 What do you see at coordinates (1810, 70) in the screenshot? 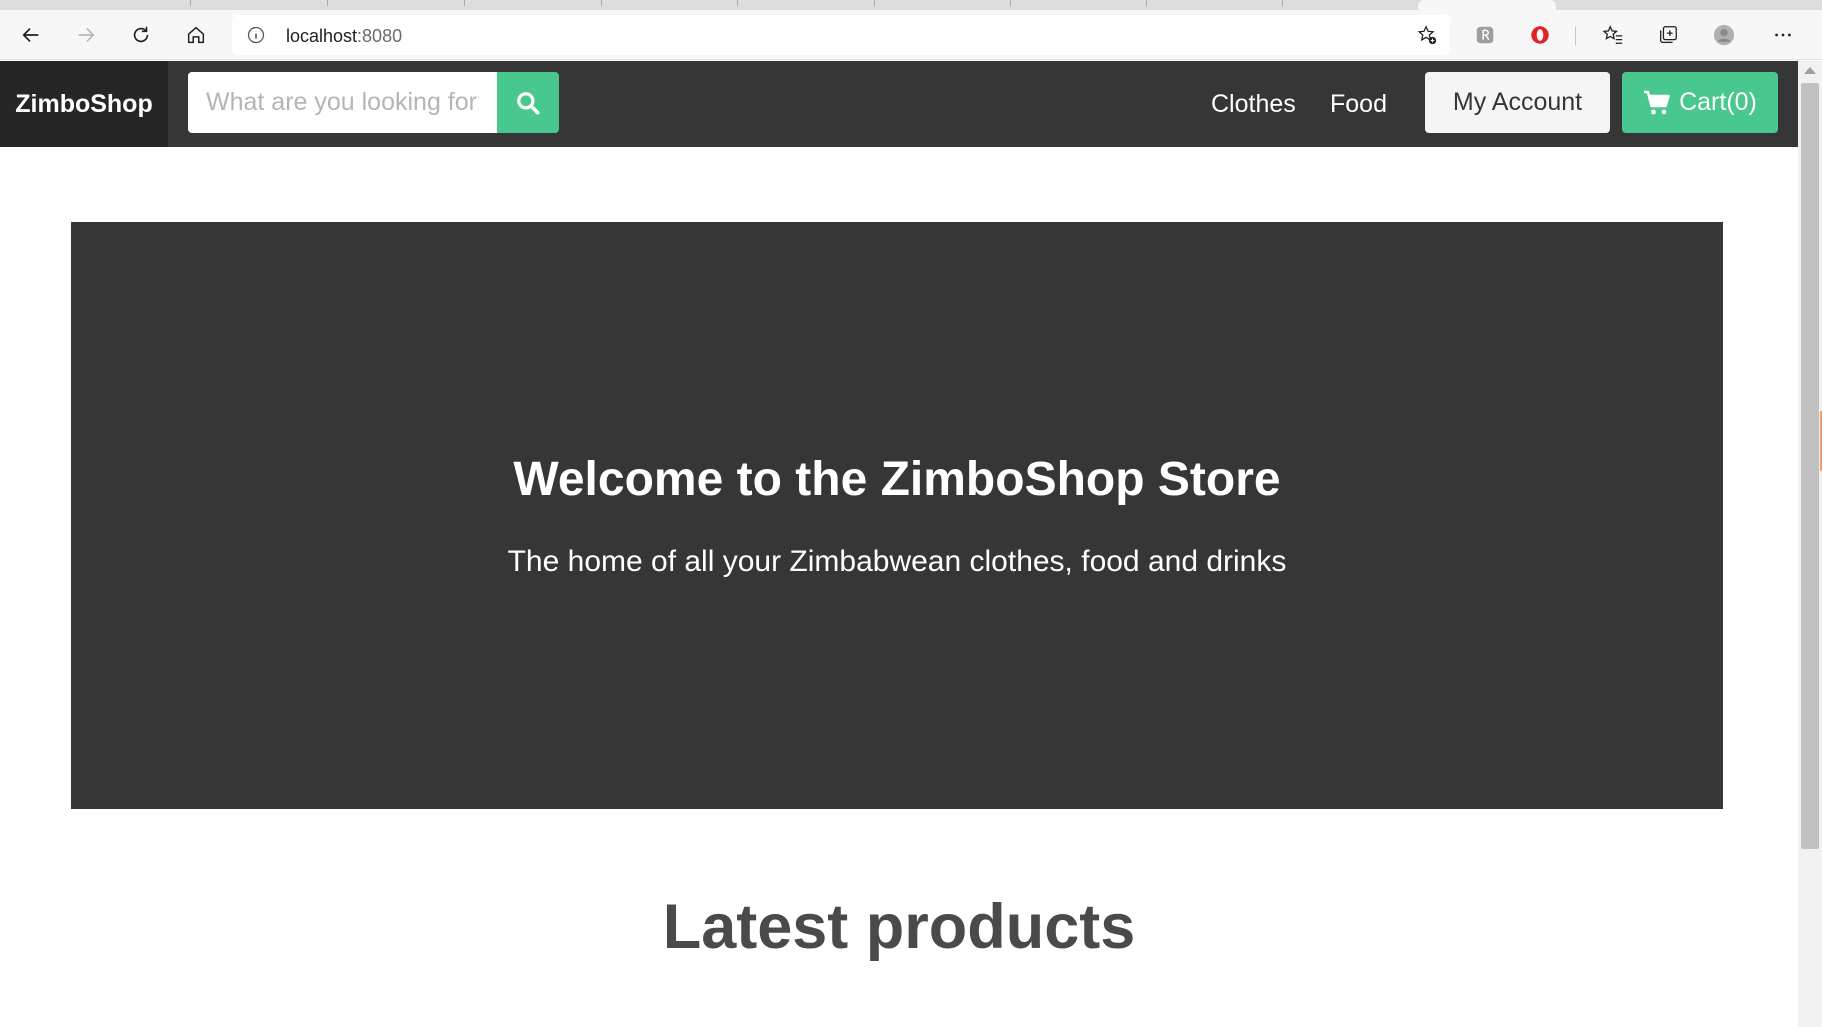
I see `scroll-up-arrow` at bounding box center [1810, 70].